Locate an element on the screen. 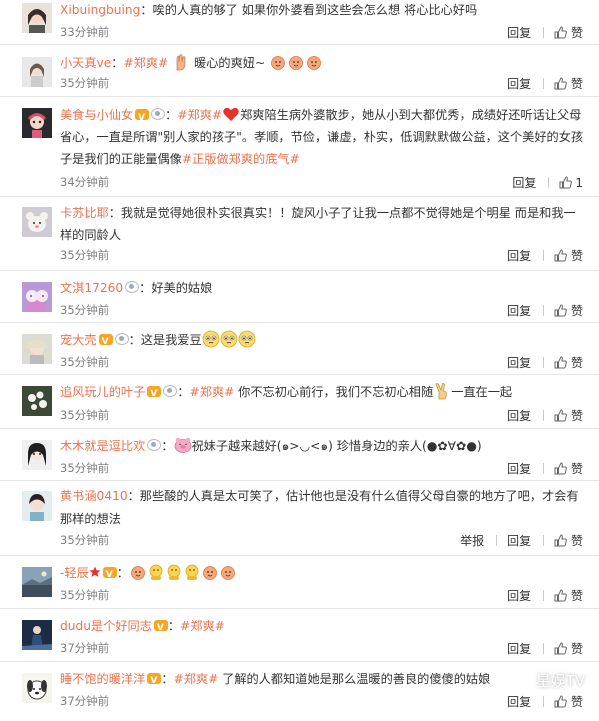  comment-text: 追风玩儿的叶子：#郑爽# 你不忘初心前行，我们不忘初心相随一直在一起 is located at coordinates (322, 393).